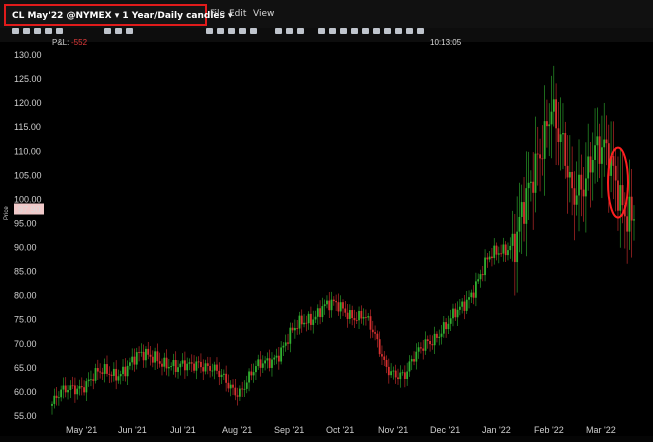 Image resolution: width=653 pixels, height=442 pixels. I want to click on x-tick-label: Nov '21, so click(393, 430).